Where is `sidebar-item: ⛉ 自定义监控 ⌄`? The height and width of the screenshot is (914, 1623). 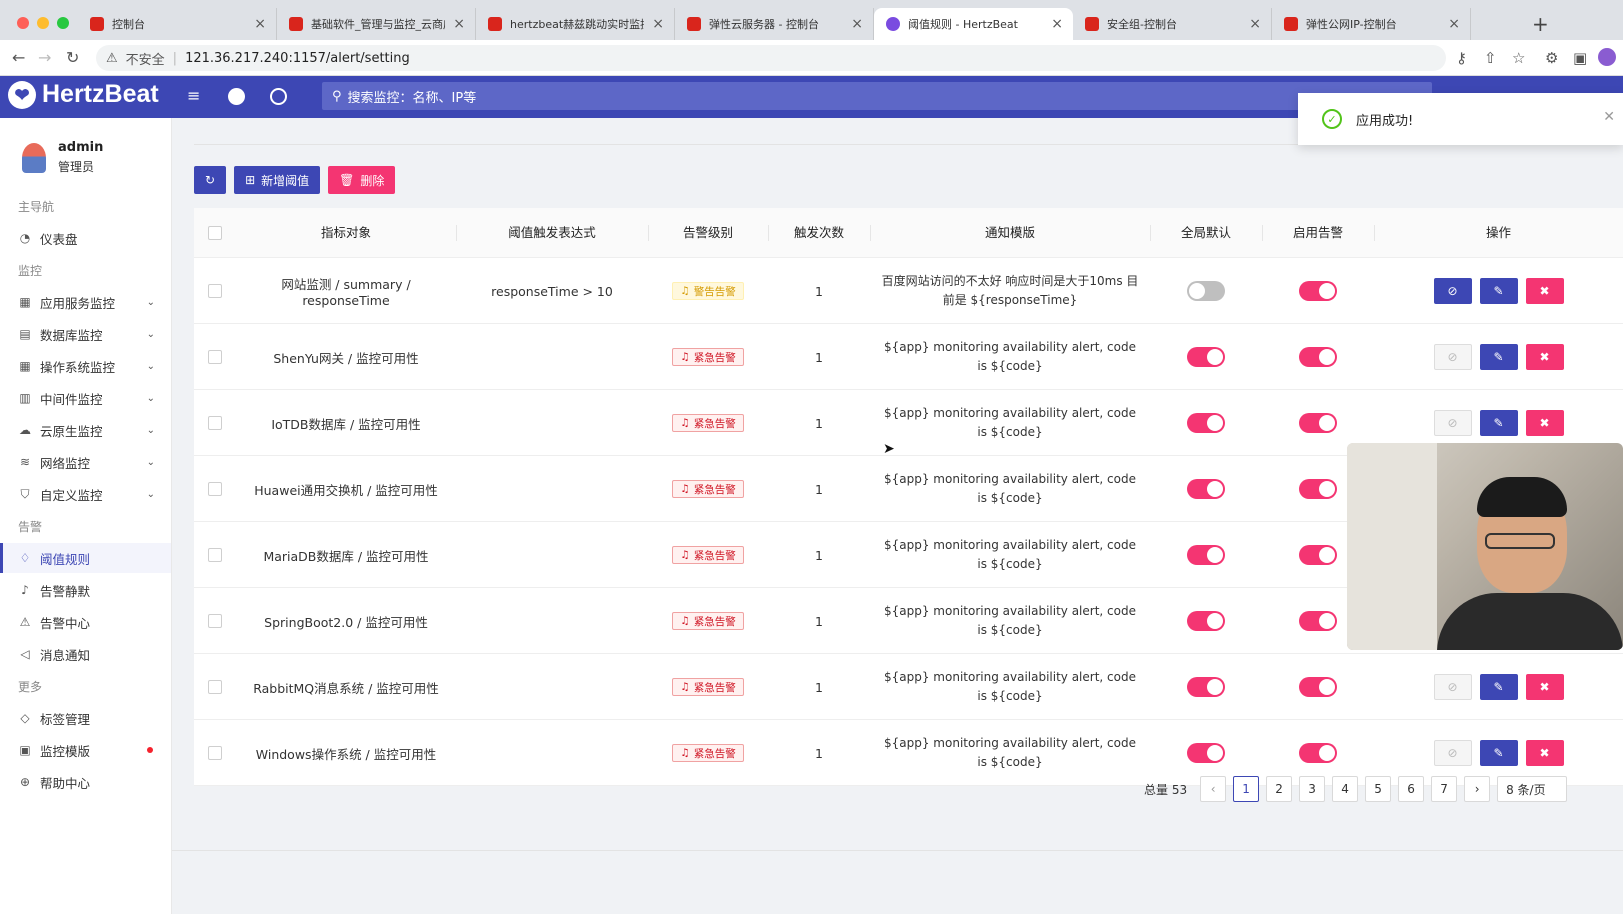
sidebar-item: ⛉ 自定义监控 ⌄ is located at coordinates (85, 494).